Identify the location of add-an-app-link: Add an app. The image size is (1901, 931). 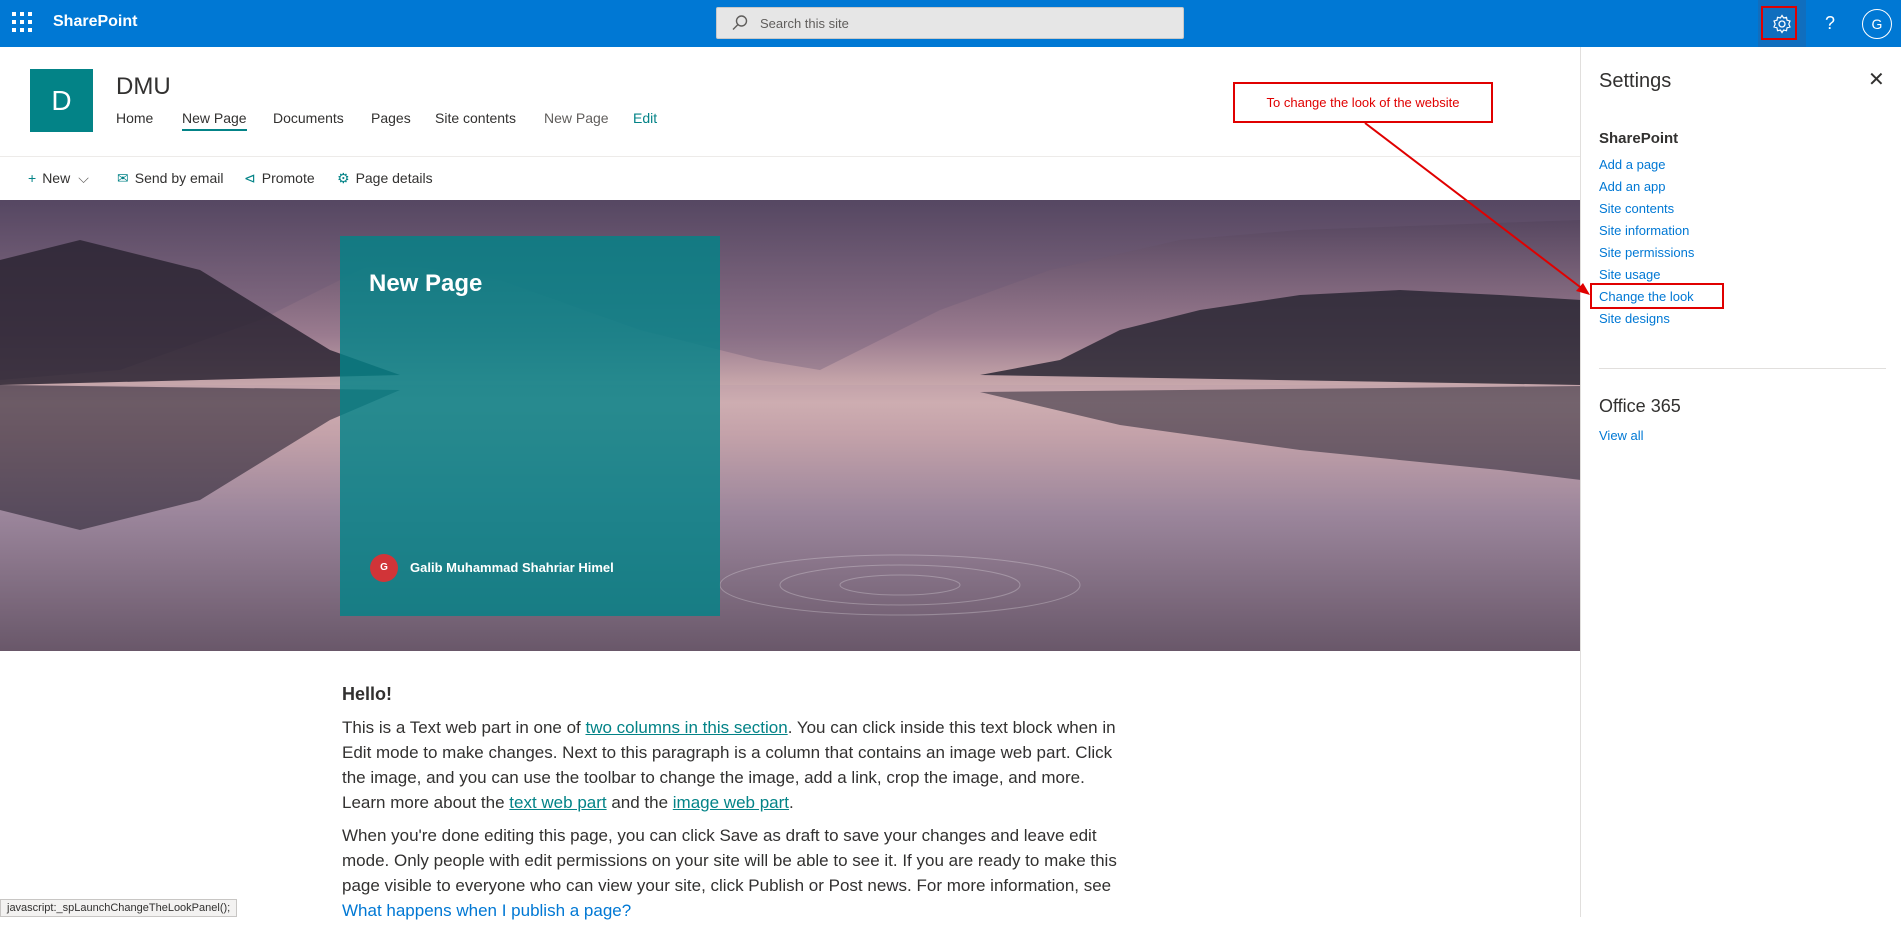
(1646, 188).